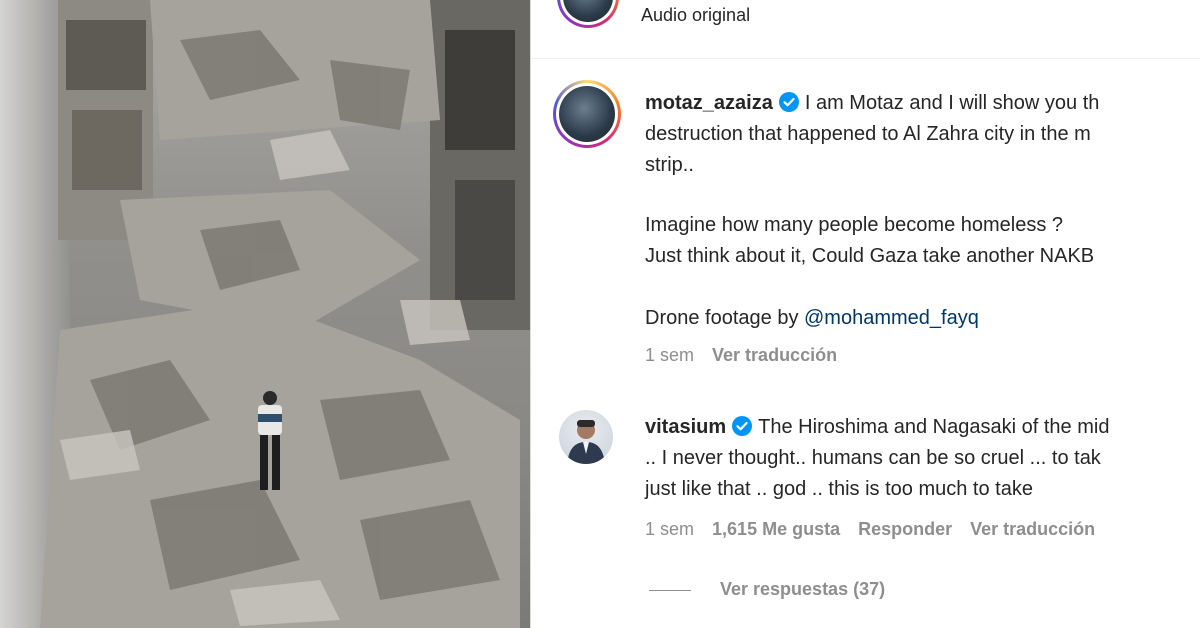 The width and height of the screenshot is (1200, 628). Describe the element at coordinates (670, 590) in the screenshot. I see `replies-line` at that location.